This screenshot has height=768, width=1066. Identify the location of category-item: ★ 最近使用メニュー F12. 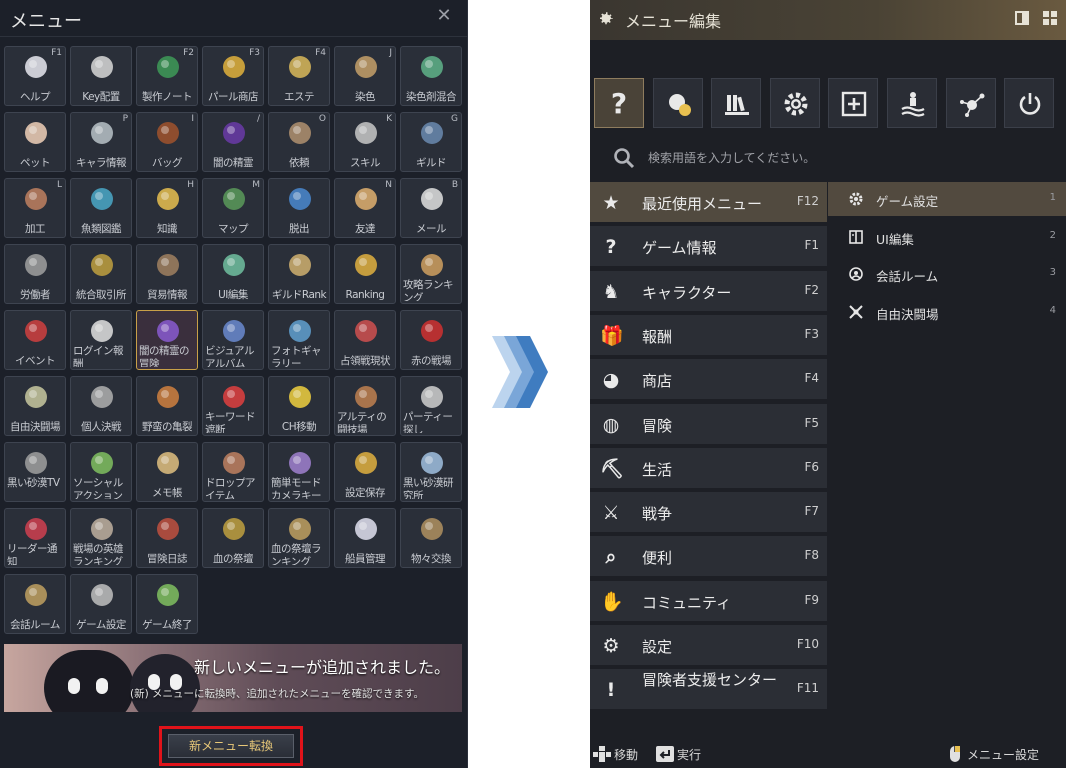
(708, 203).